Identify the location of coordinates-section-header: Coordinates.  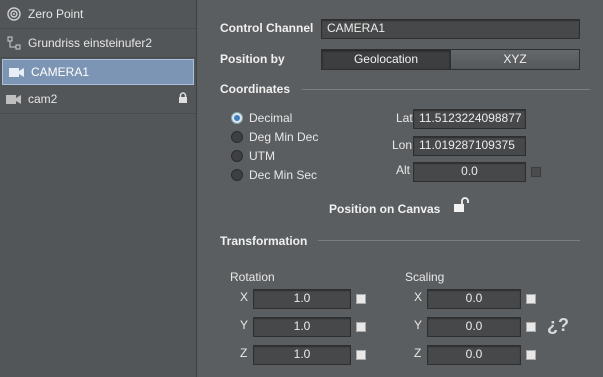
(405, 89).